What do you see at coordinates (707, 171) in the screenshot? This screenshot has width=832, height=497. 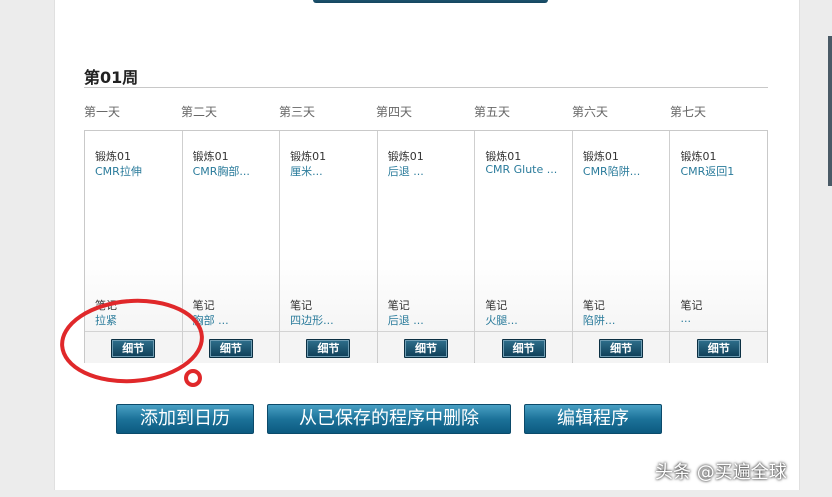 I see `workout-name-link: CMR返回1` at bounding box center [707, 171].